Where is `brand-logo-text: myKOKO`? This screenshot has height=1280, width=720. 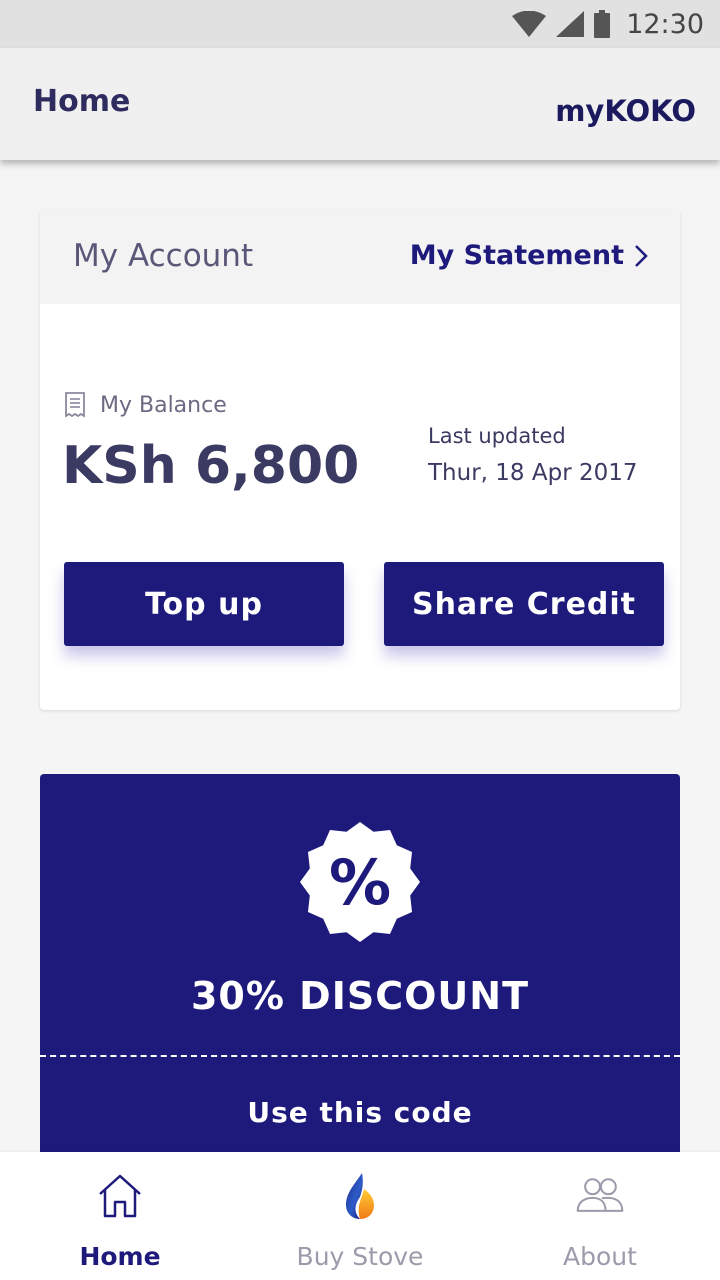
brand-logo-text: myKOKO is located at coordinates (625, 111).